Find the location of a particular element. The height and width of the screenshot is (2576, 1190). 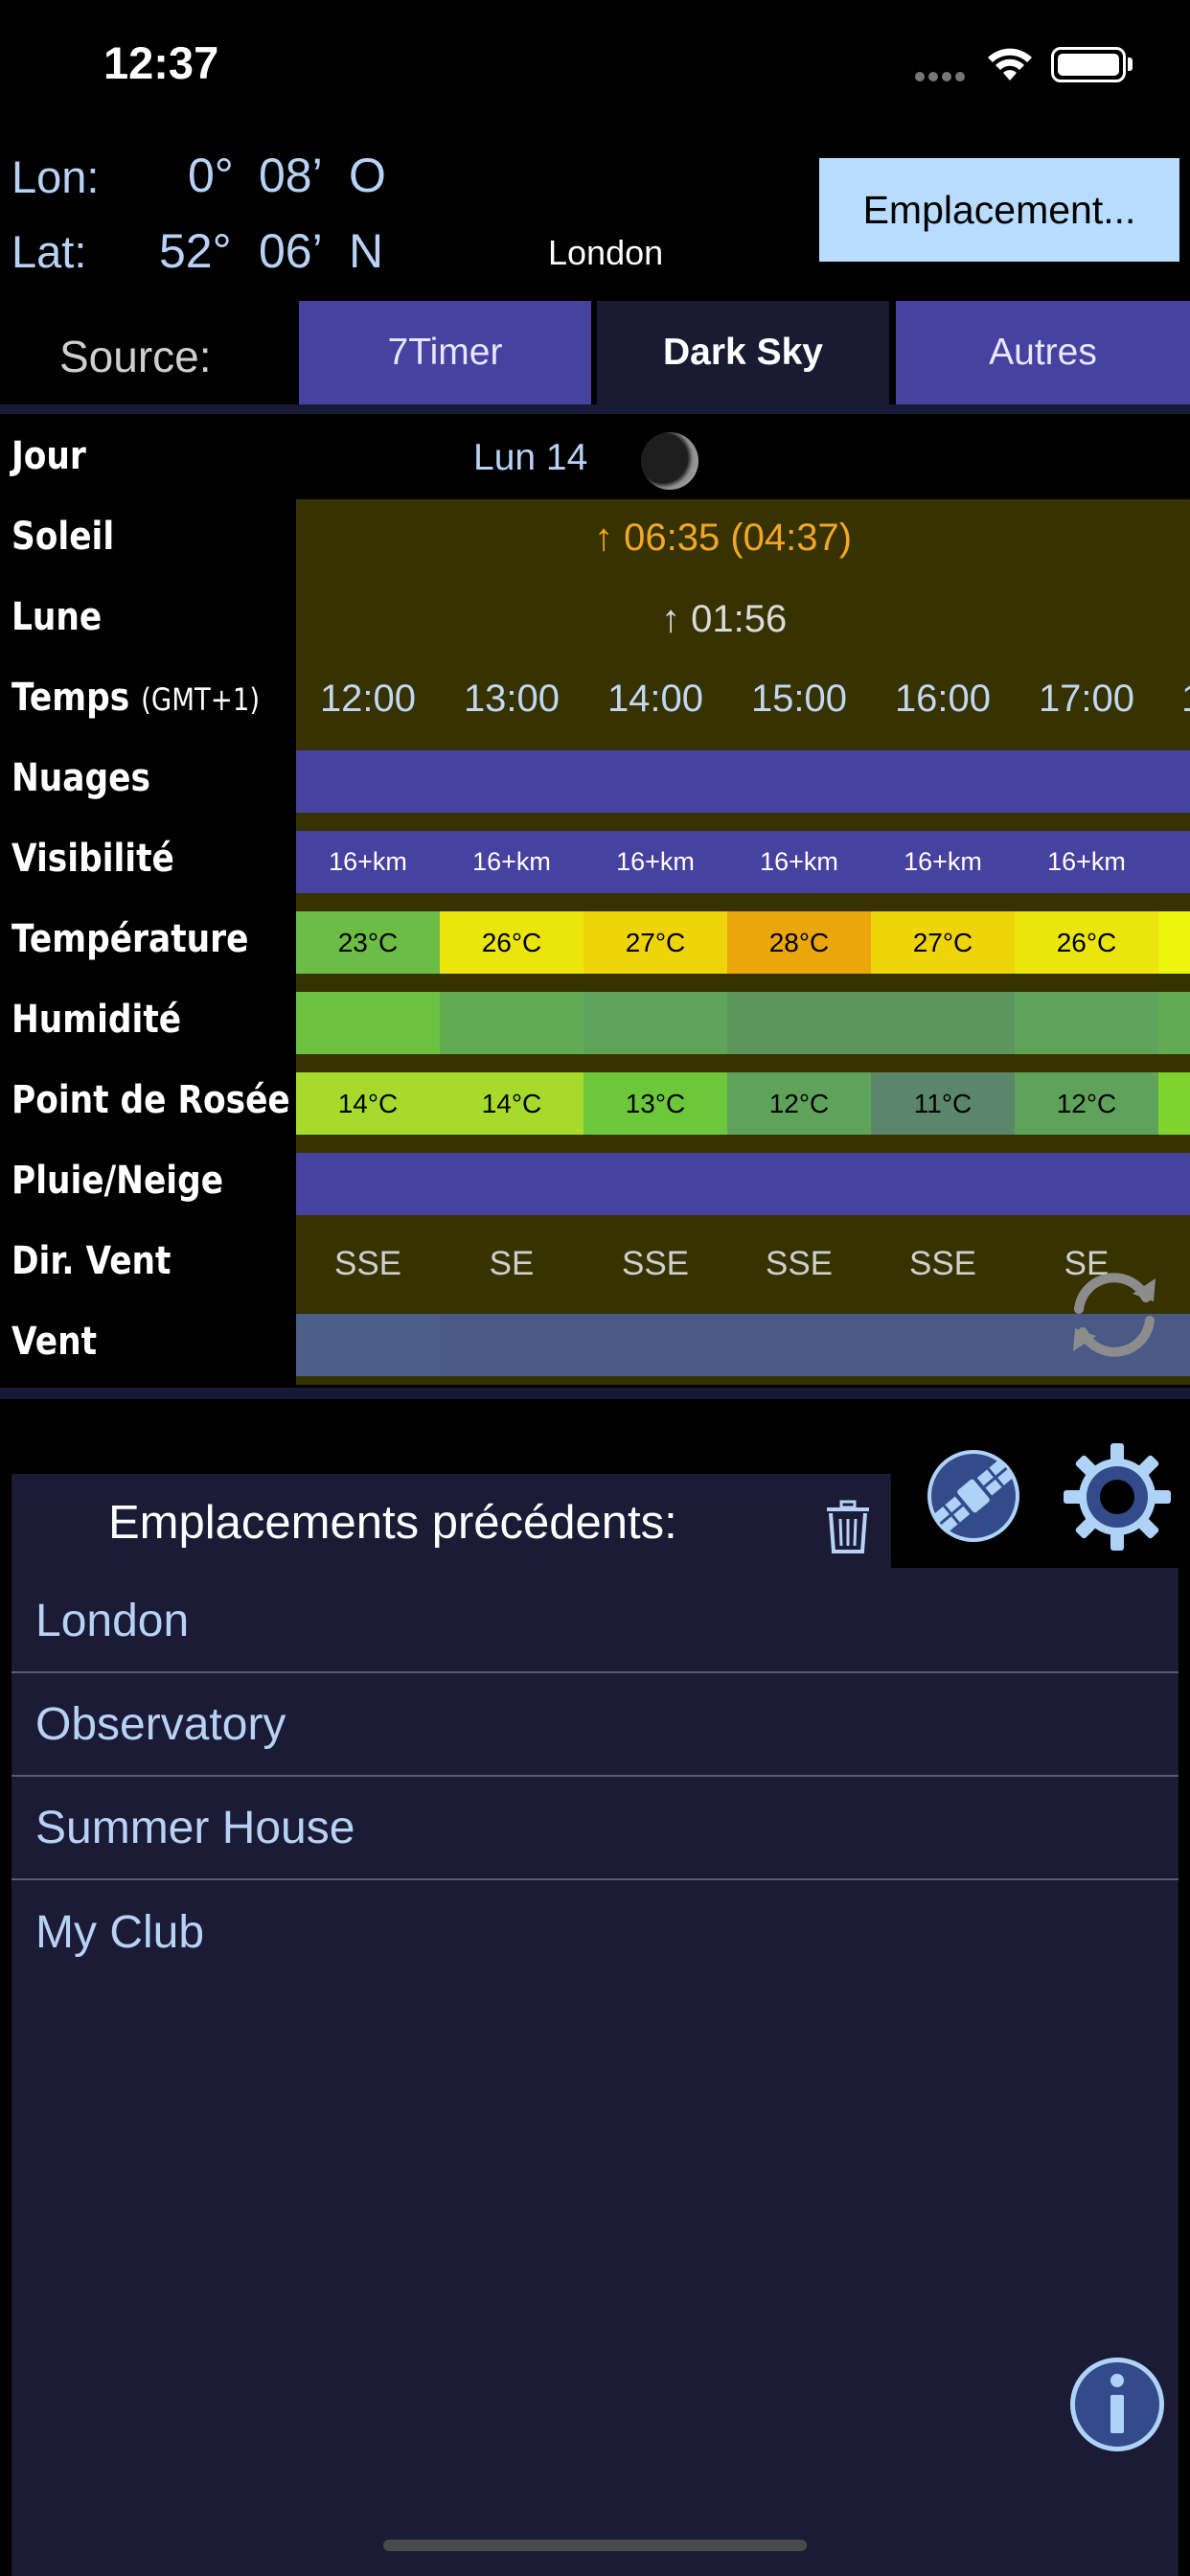

time-zone: (GMT+1) is located at coordinates (201, 699).